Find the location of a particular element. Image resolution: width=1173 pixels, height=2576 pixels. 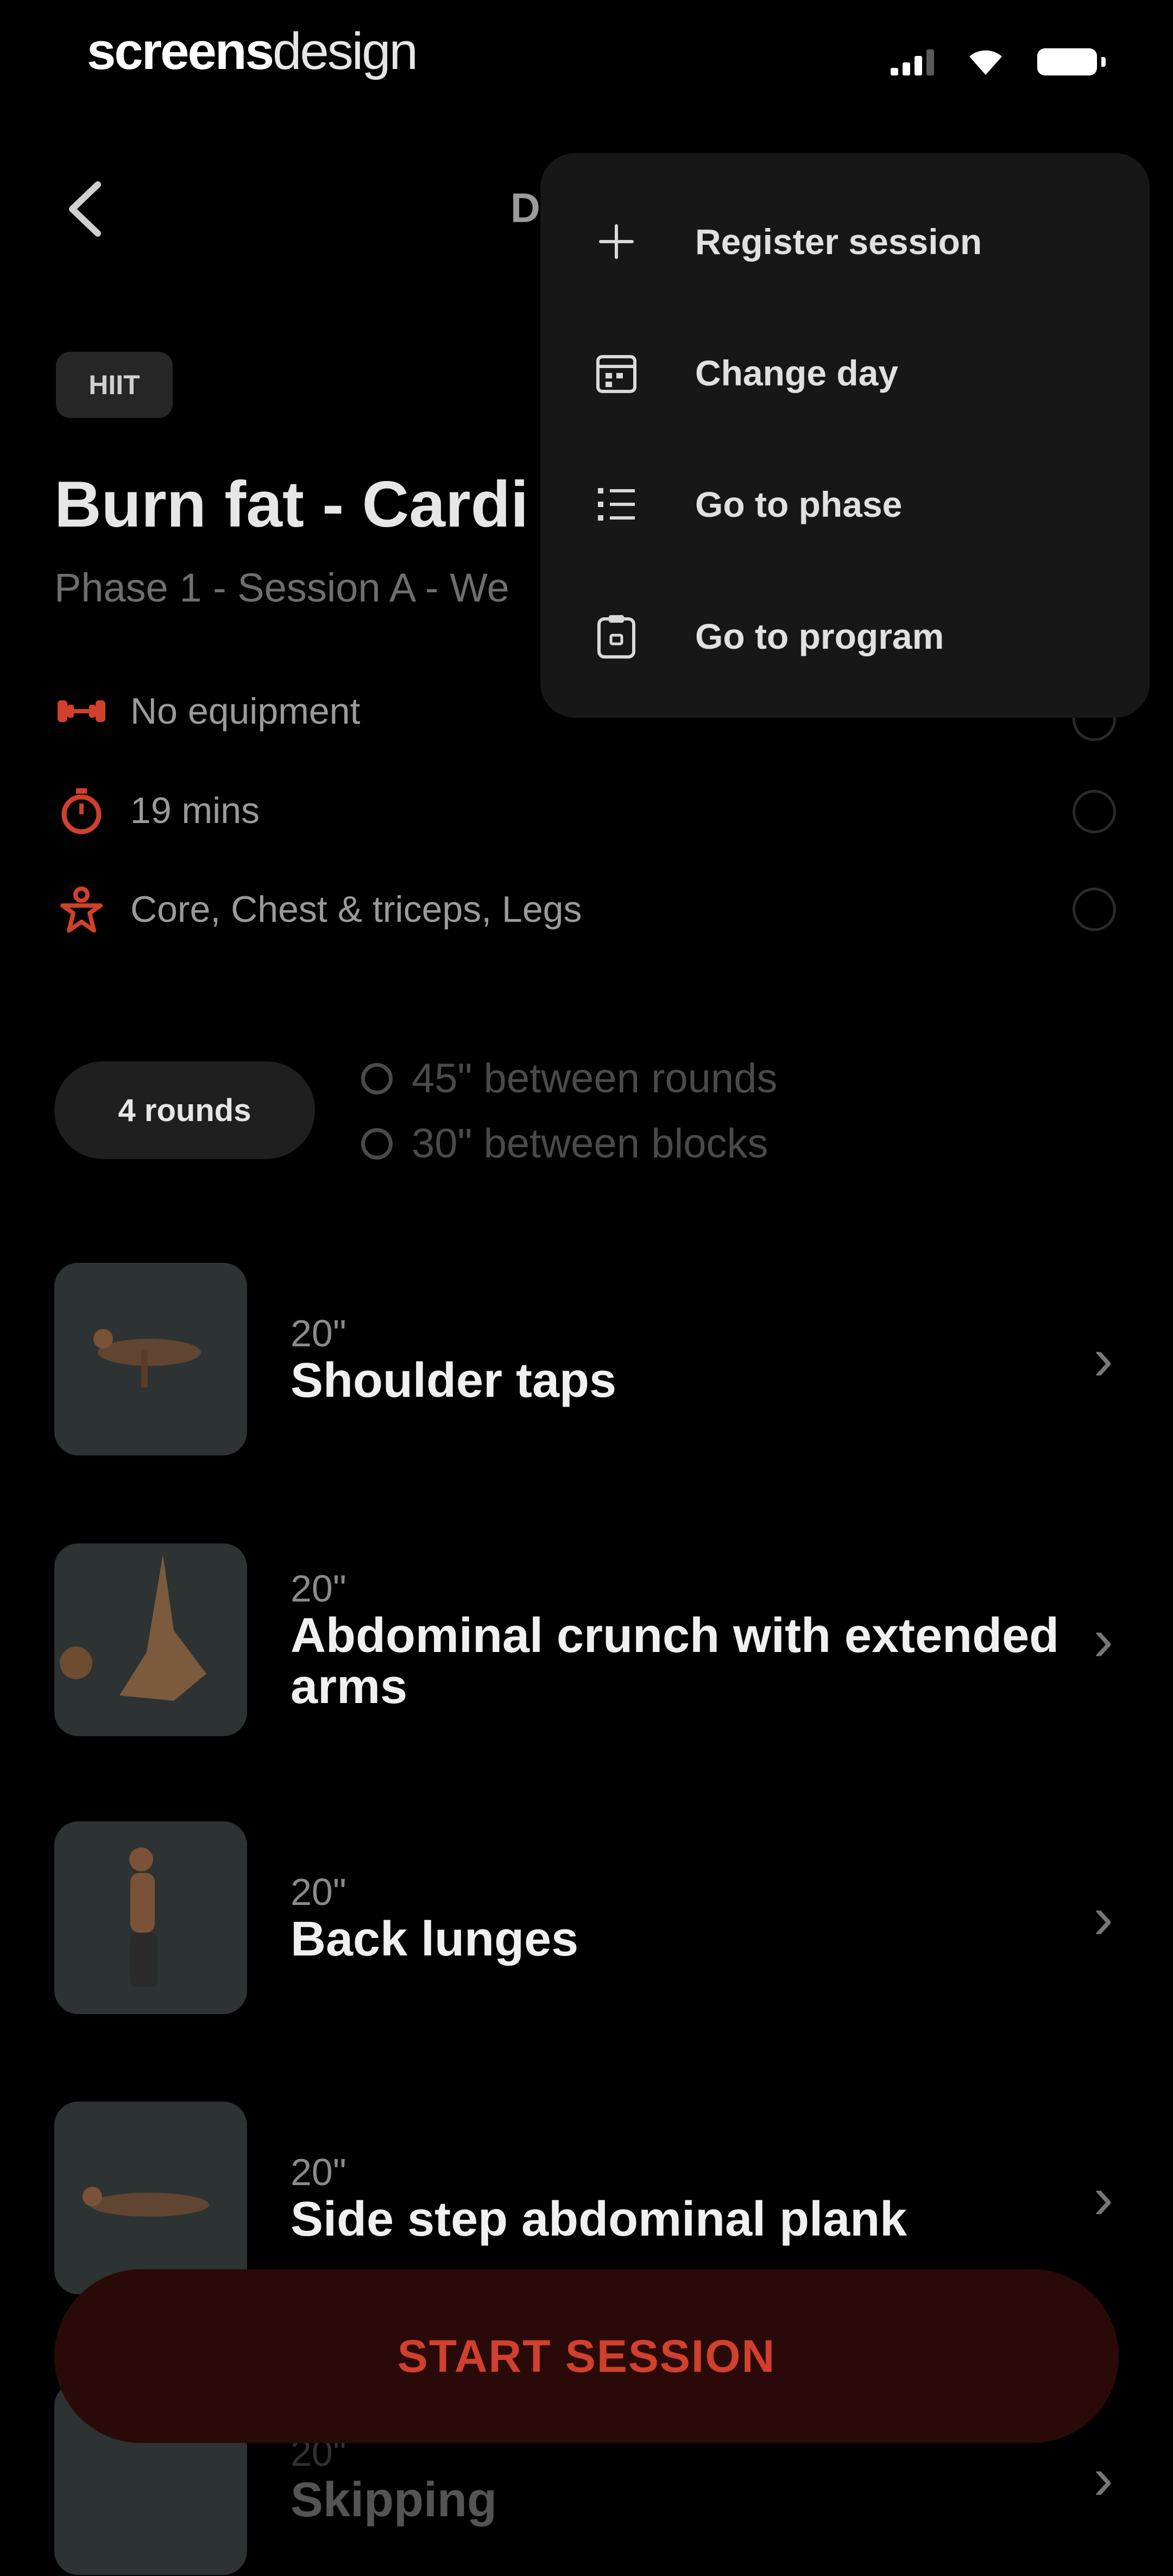

info-equipment: No equipment is located at coordinates (207, 711).